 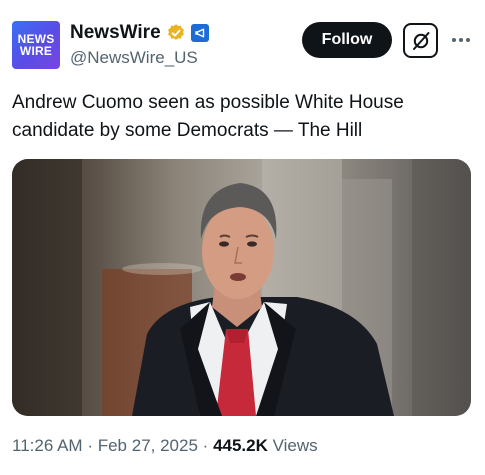 I want to click on grok-icon, so click(x=420, y=40).